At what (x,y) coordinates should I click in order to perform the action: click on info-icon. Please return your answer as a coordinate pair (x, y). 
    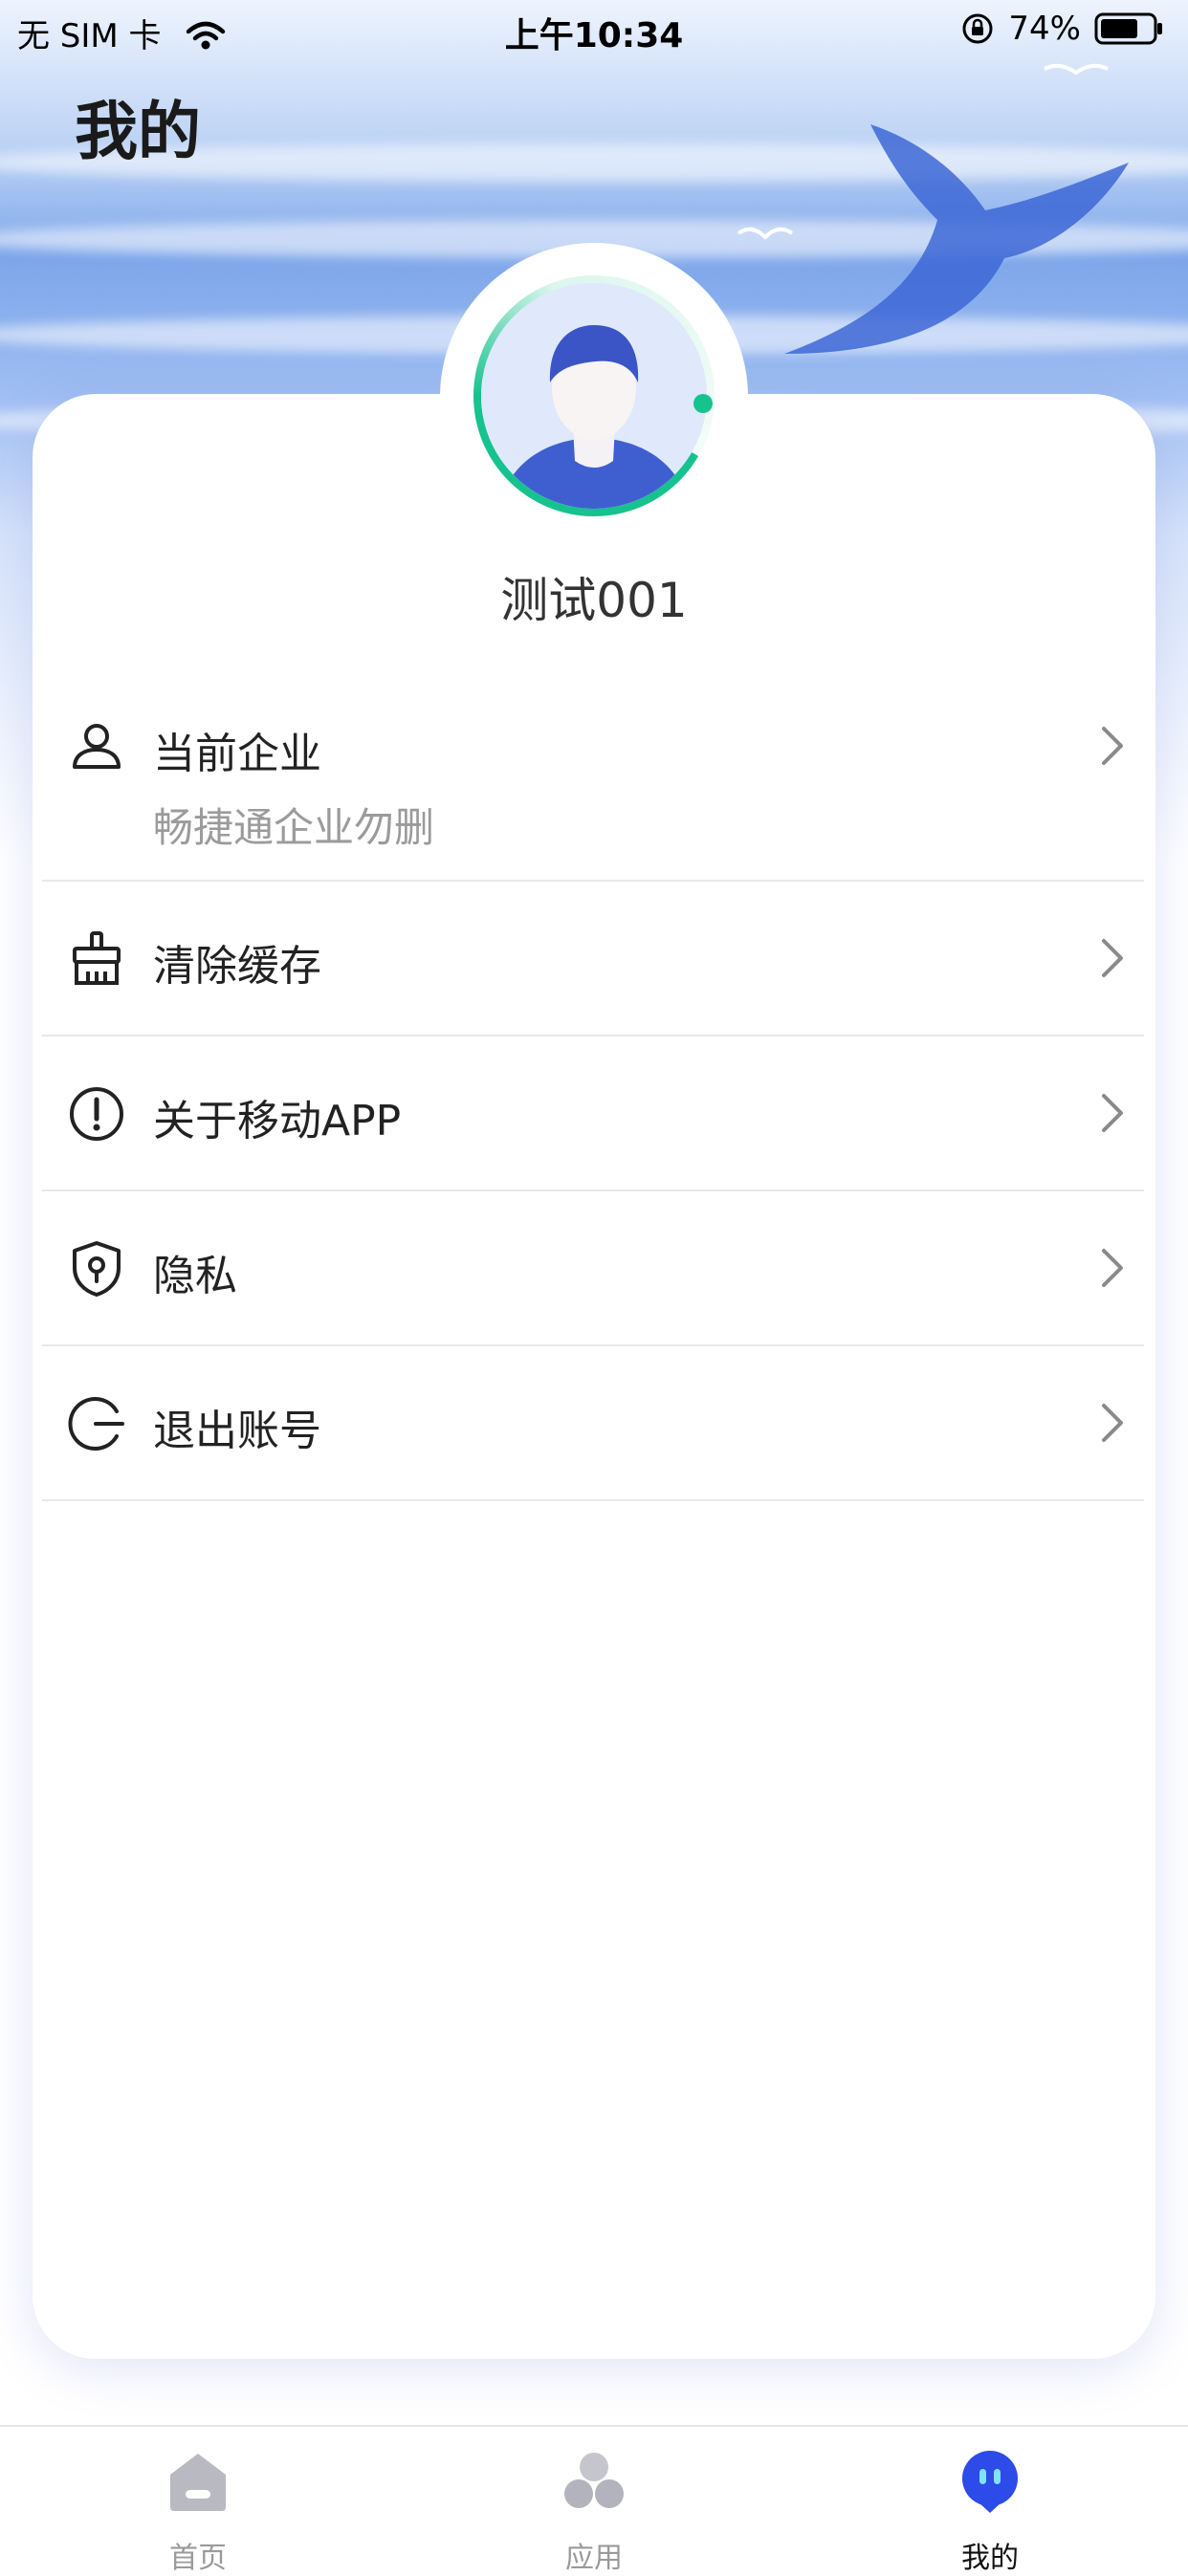
    Looking at the image, I should click on (96, 1114).